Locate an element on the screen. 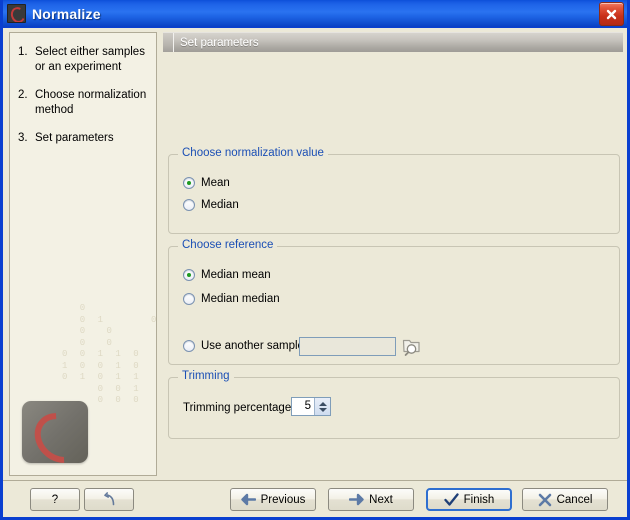  radio-median-mean: Median mean is located at coordinates (227, 275).